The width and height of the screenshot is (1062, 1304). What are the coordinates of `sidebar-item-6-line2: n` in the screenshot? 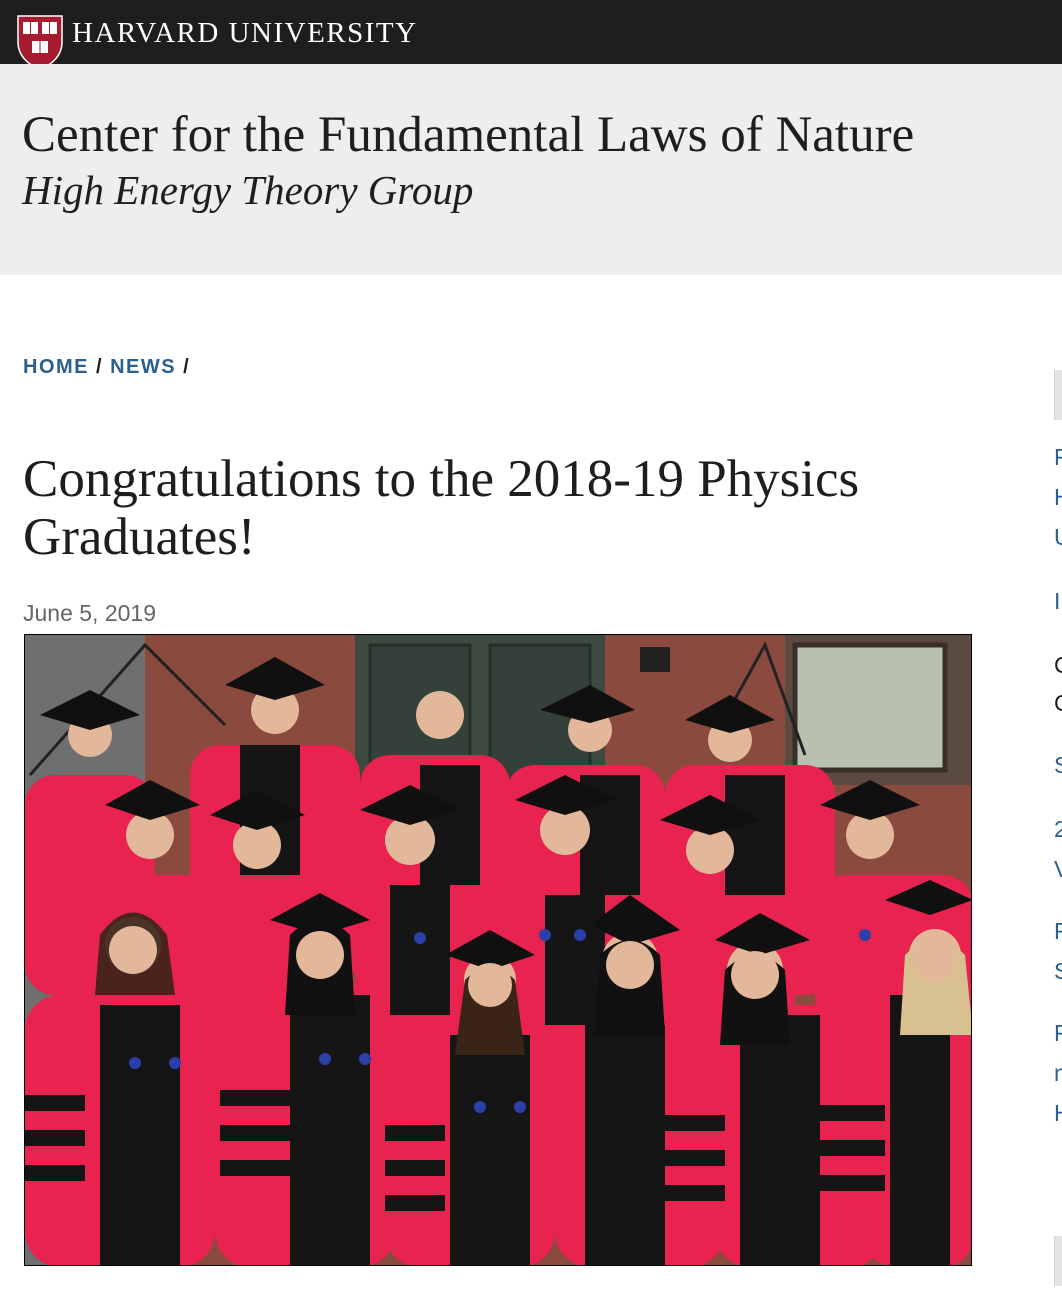 It's located at (1058, 1073).